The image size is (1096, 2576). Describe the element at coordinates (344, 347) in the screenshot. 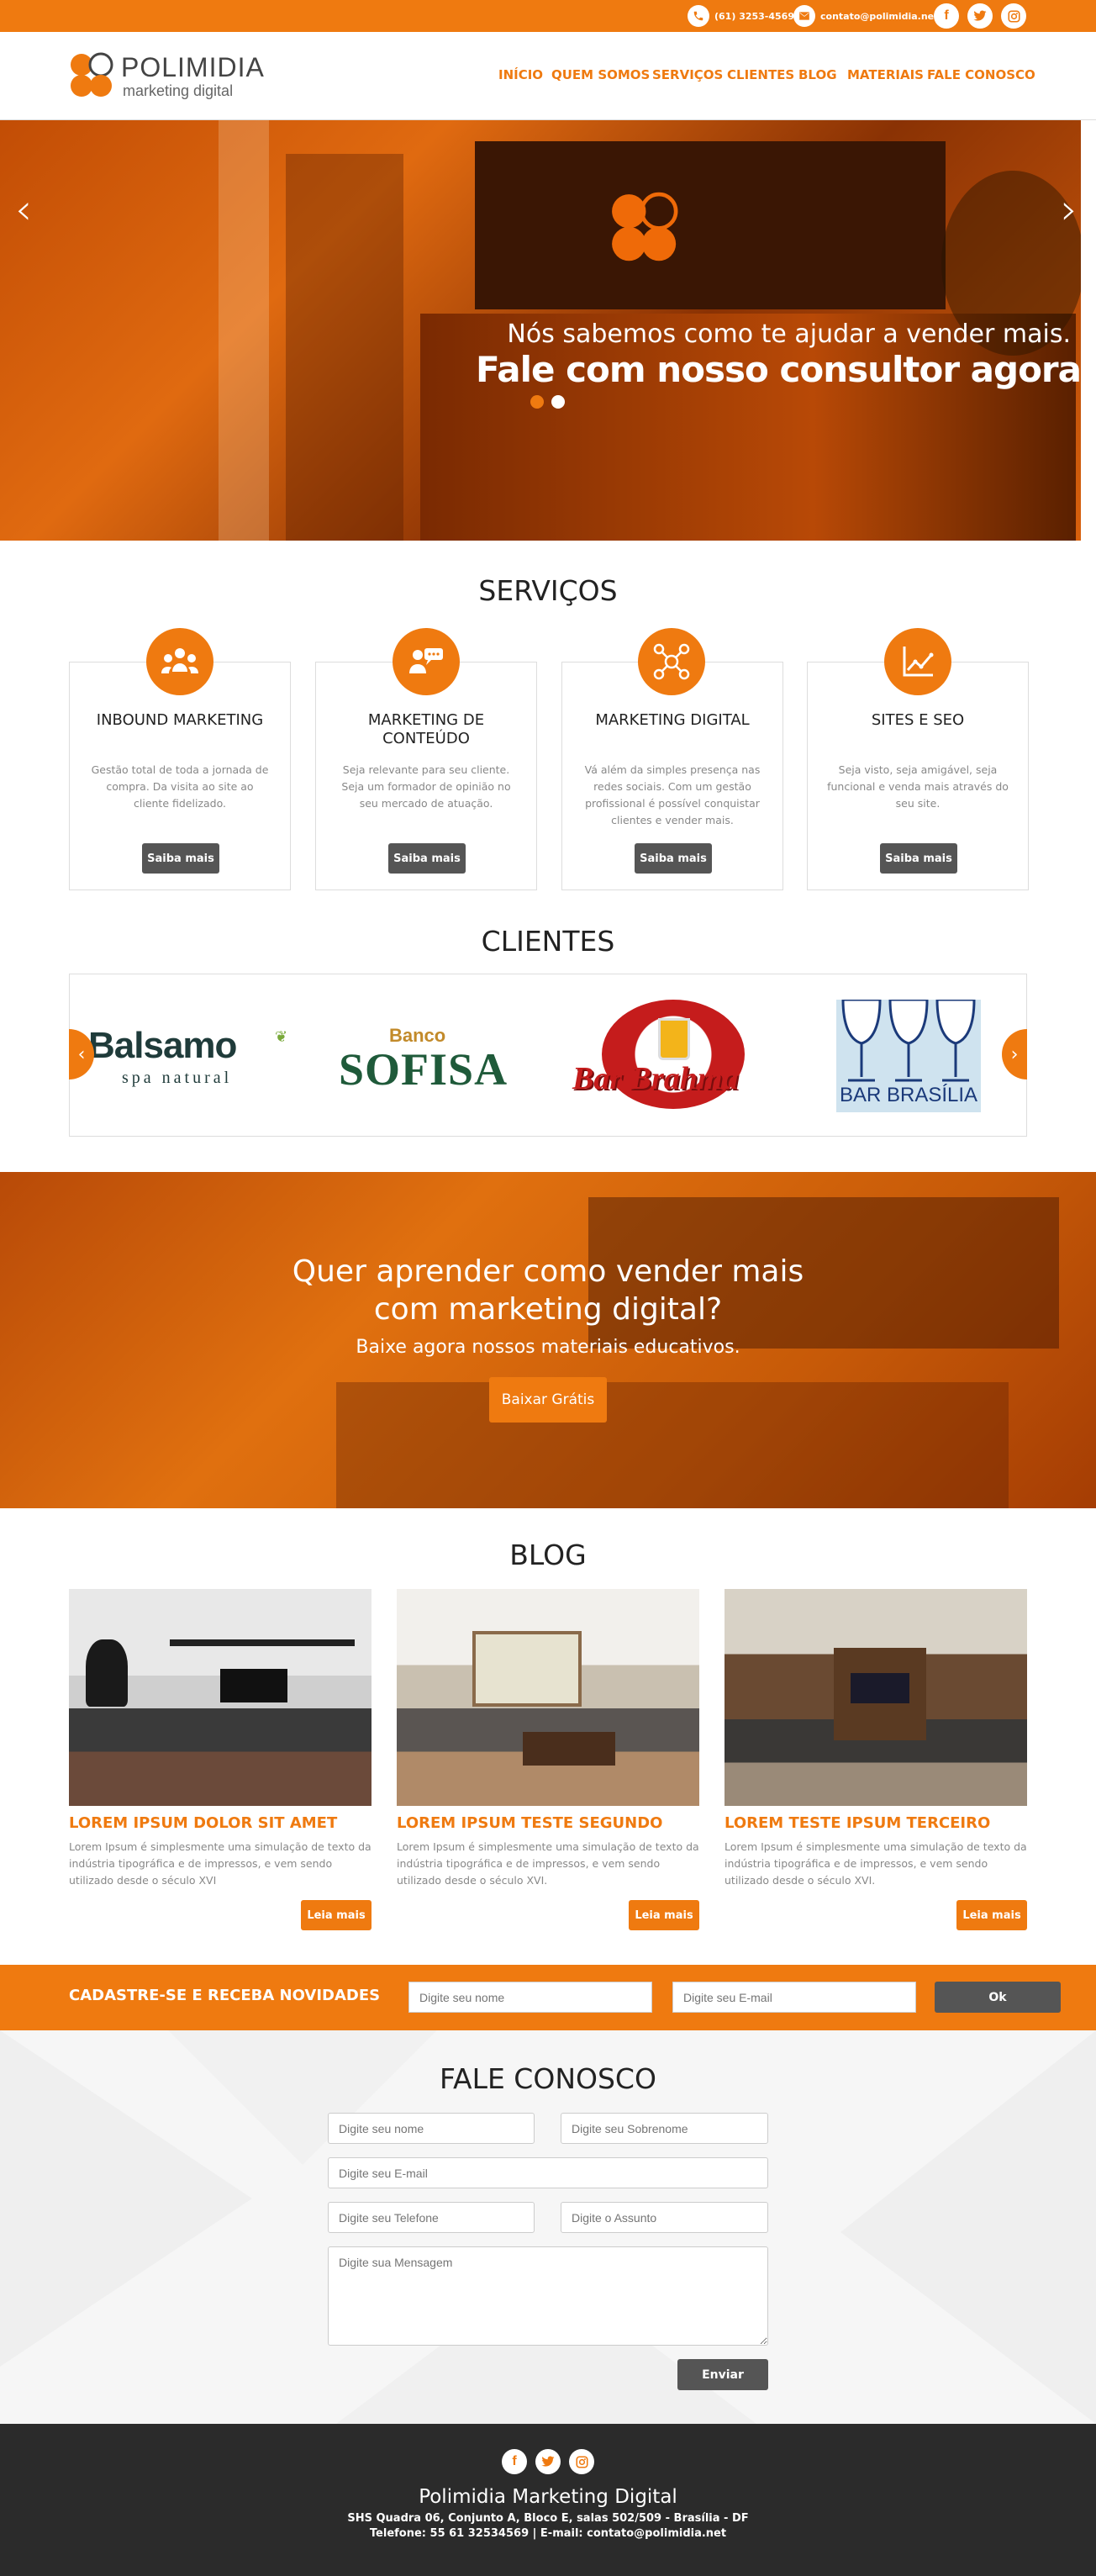

I see `hero-hallway` at that location.